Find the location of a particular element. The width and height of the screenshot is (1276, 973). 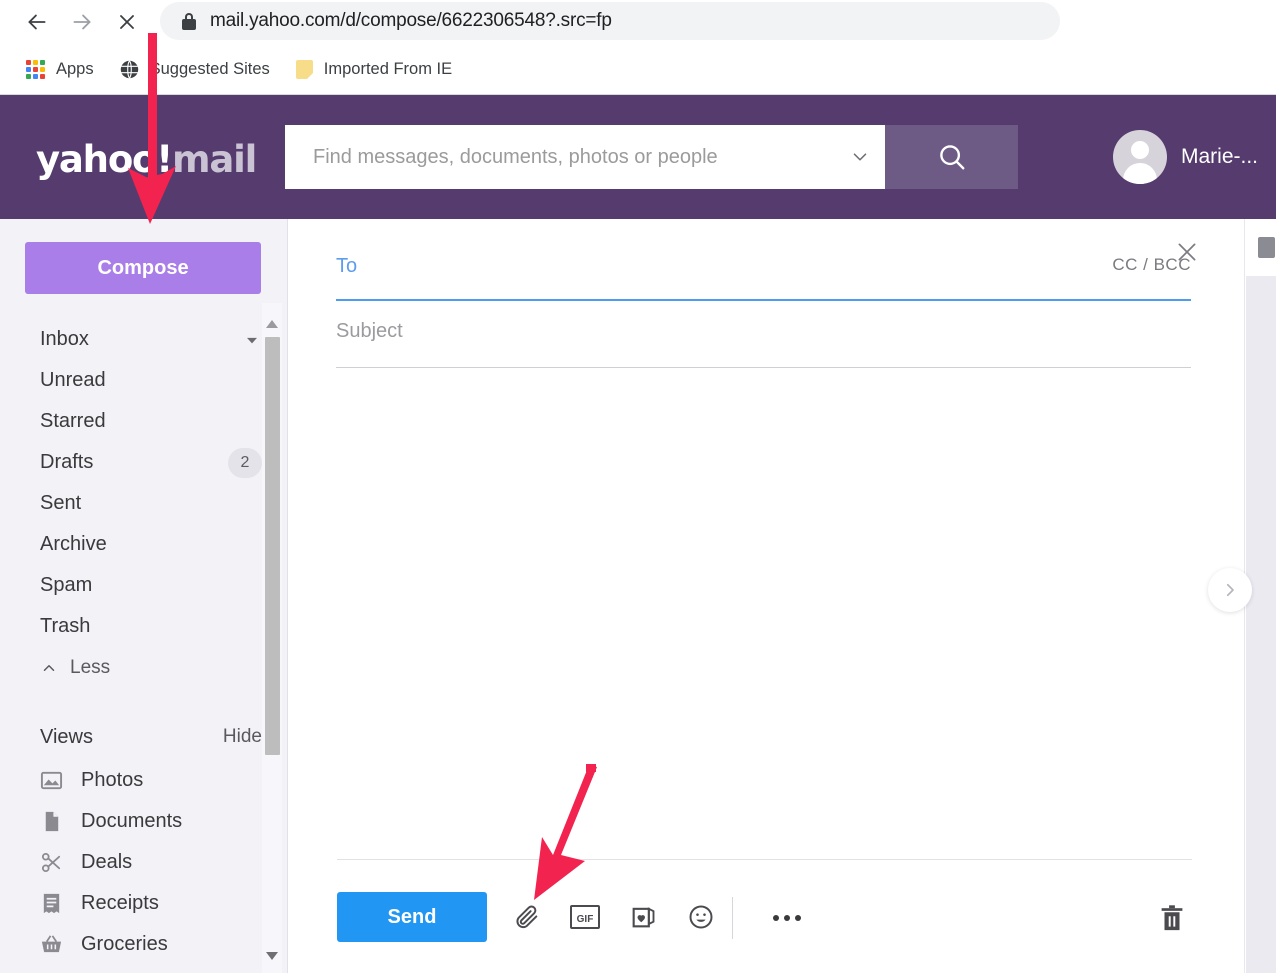

sidebar-item-archive: Archive is located at coordinates (144, 544).